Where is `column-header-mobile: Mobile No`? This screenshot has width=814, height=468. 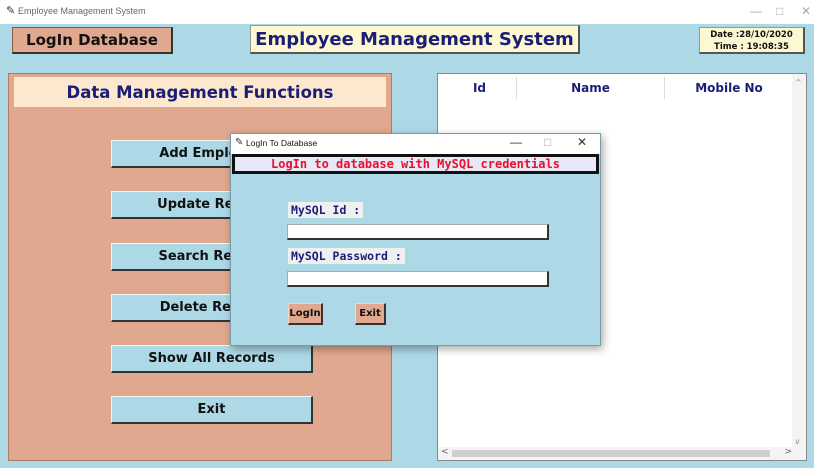 column-header-mobile: Mobile No is located at coordinates (729, 88).